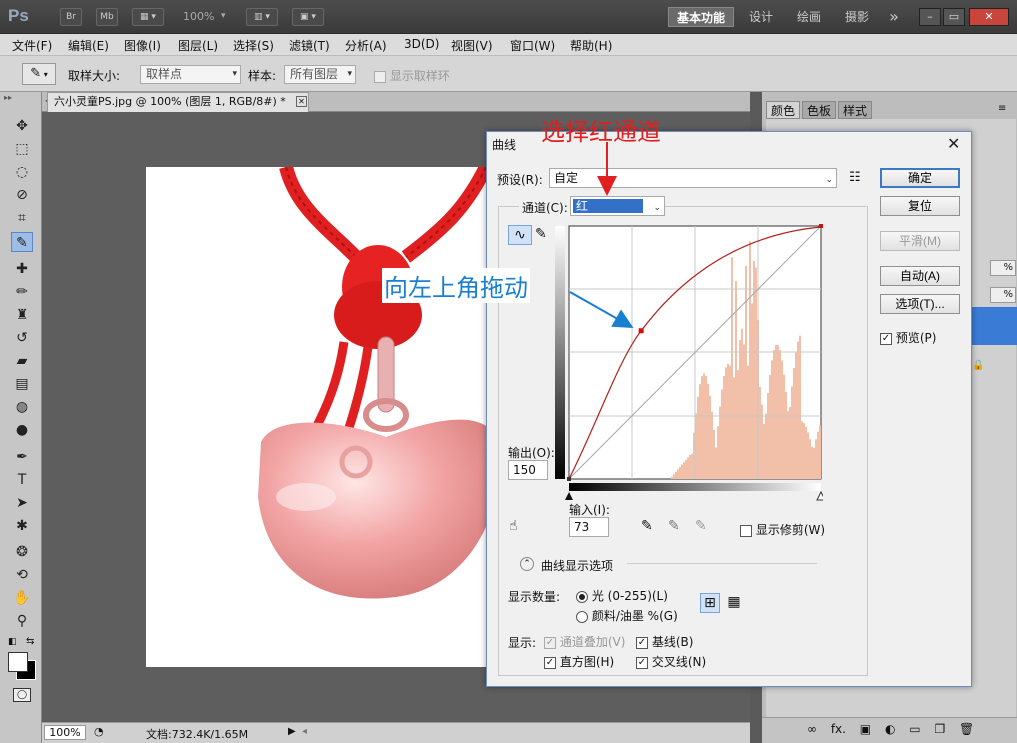  What do you see at coordinates (701, 17) in the screenshot?
I see `workspace-essentials: 基本功能` at bounding box center [701, 17].